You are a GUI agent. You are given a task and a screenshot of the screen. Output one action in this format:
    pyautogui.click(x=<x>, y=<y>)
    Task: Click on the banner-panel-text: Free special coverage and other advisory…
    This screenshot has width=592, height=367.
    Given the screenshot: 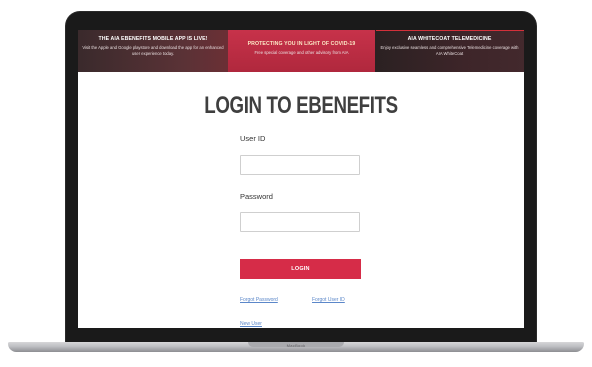 What is the action you would take?
    pyautogui.click(x=301, y=52)
    